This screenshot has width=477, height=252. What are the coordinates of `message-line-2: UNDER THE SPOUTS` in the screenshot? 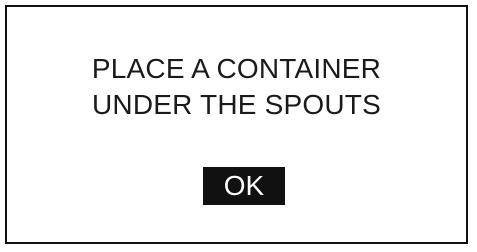 It's located at (236, 104).